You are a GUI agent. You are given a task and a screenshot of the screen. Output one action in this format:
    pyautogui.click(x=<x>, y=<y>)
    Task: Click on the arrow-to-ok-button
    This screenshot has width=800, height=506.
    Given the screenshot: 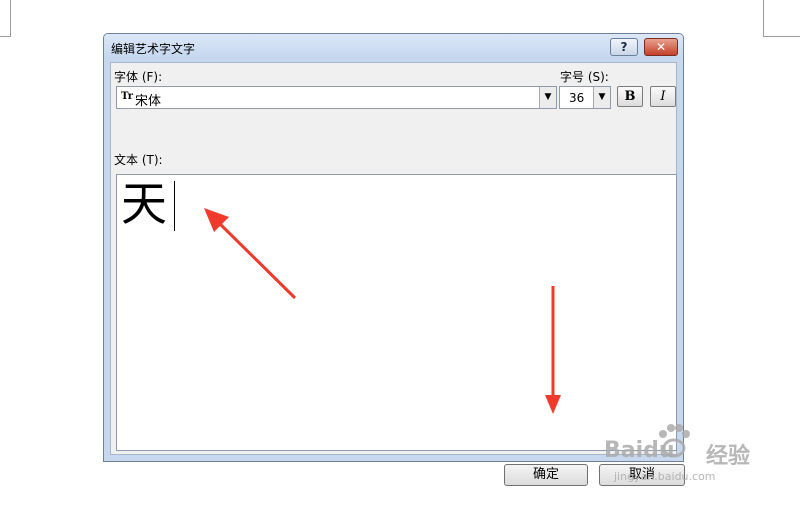 What is the action you would take?
    pyautogui.click(x=553, y=350)
    